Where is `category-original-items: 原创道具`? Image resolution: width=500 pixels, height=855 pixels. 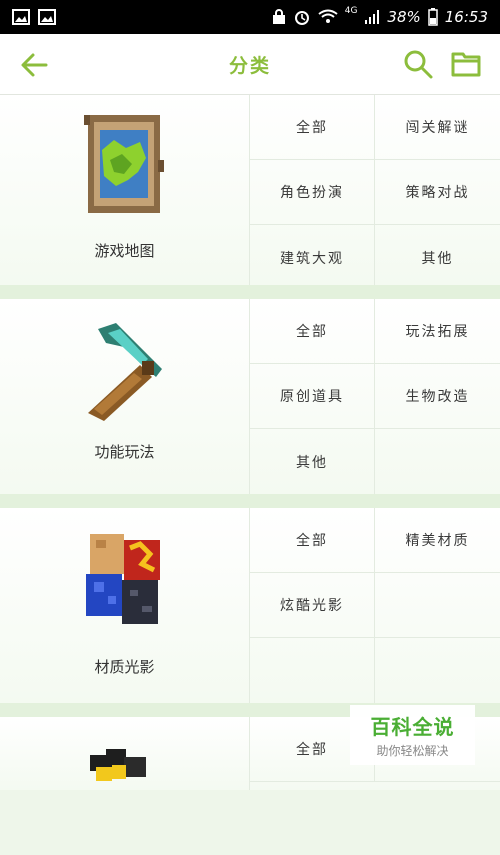 category-original-items: 原创道具 is located at coordinates (312, 396).